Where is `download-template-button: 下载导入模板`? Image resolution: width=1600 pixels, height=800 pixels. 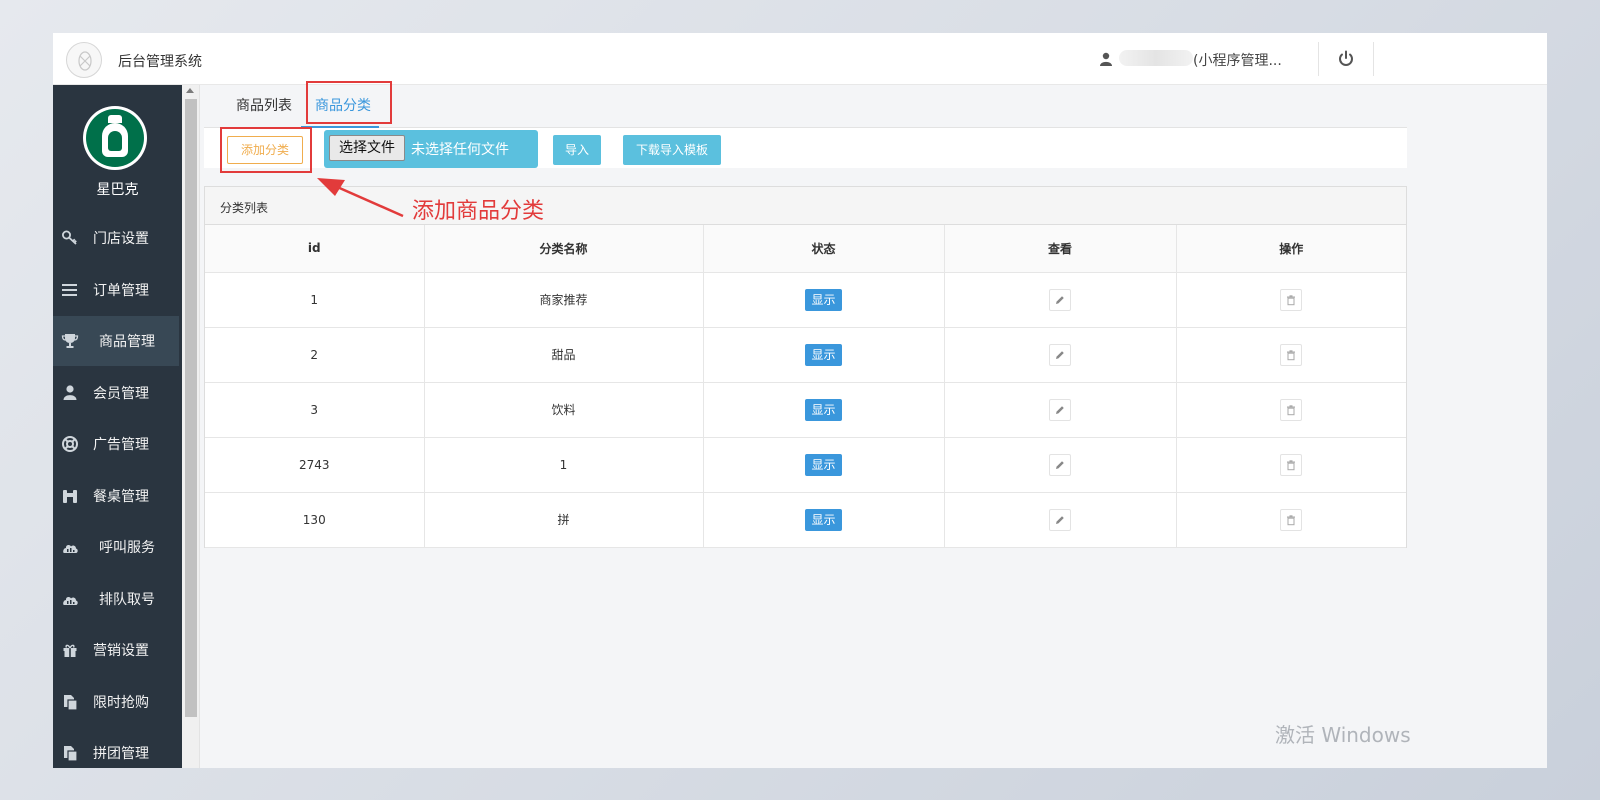
download-template-button: 下载导入模板 is located at coordinates (672, 150).